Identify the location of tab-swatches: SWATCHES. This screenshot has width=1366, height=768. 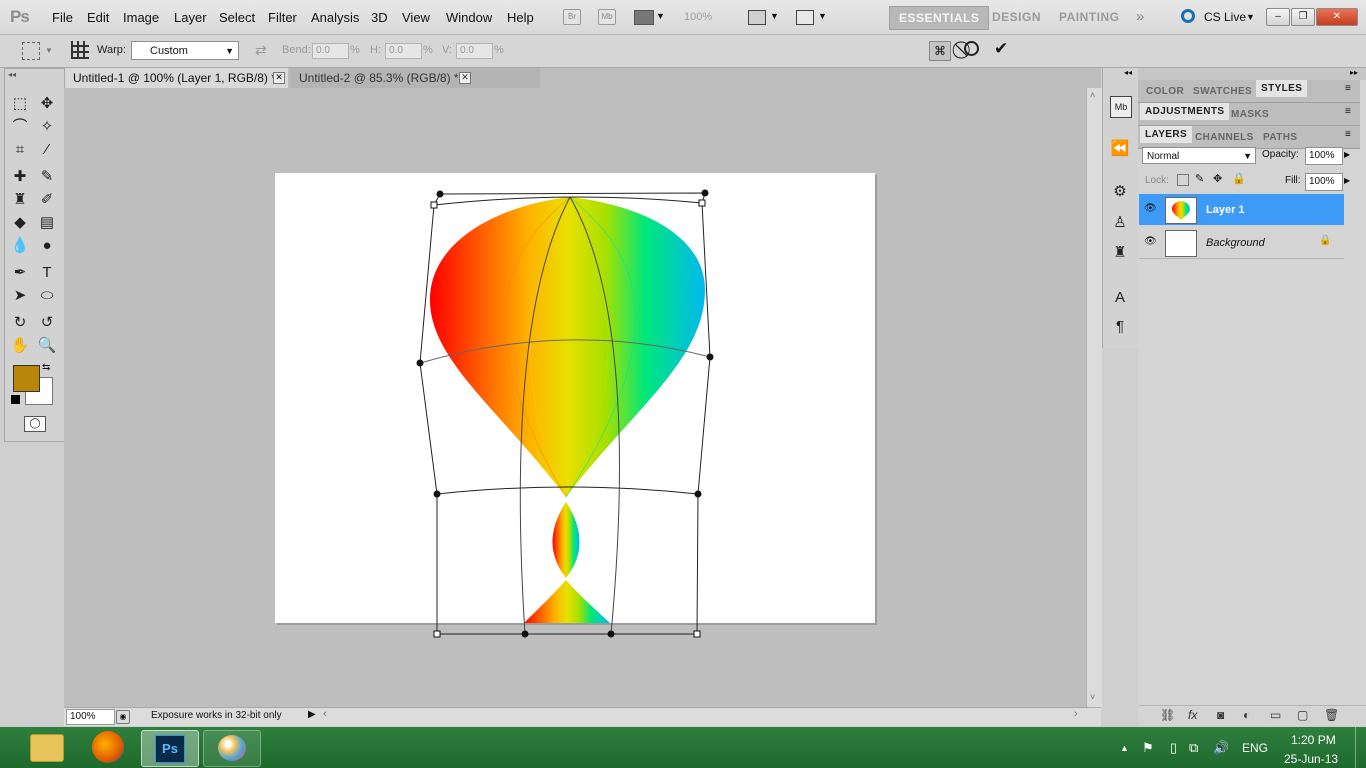
(1222, 91).